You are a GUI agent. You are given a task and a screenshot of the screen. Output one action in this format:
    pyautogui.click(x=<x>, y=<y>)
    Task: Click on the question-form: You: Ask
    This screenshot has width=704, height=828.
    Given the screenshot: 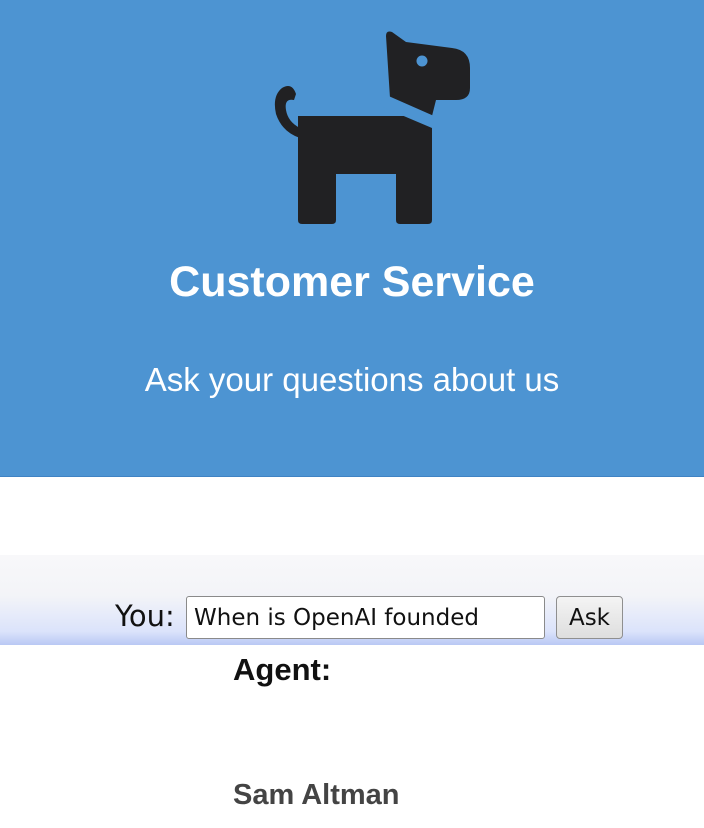 What is the action you would take?
    pyautogui.click(x=352, y=618)
    